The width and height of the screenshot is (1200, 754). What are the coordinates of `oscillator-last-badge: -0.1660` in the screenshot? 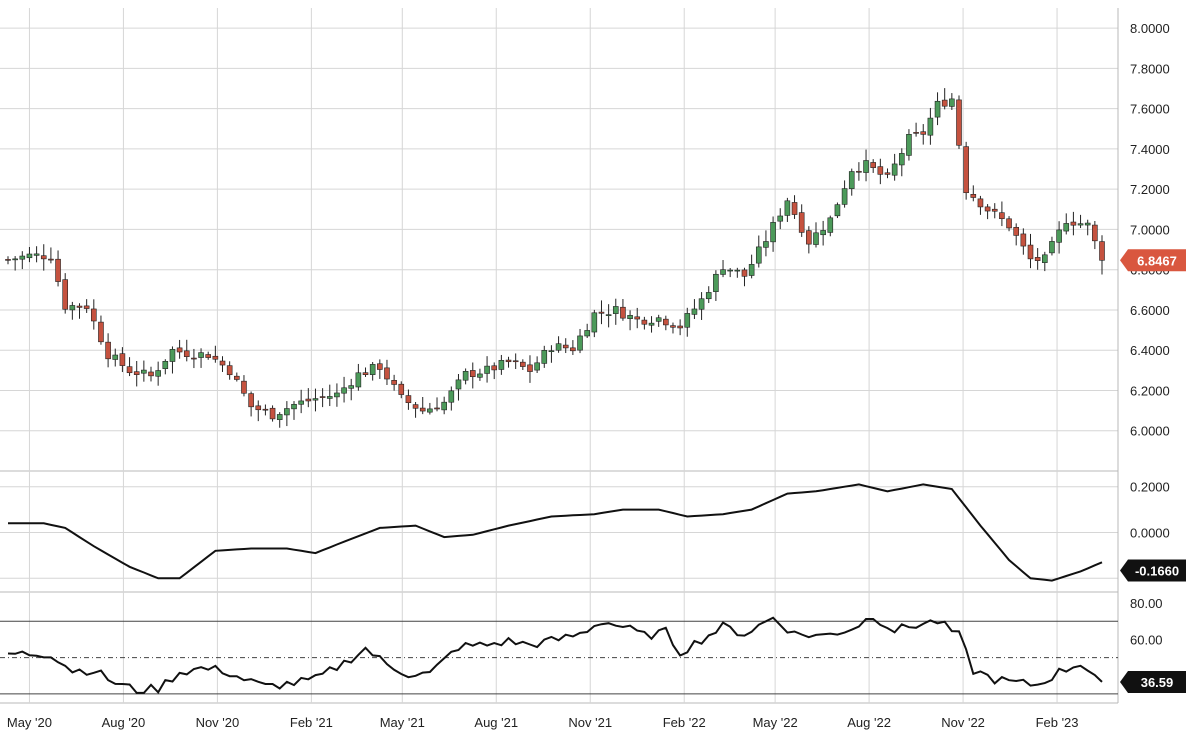 It's located at (1153, 570).